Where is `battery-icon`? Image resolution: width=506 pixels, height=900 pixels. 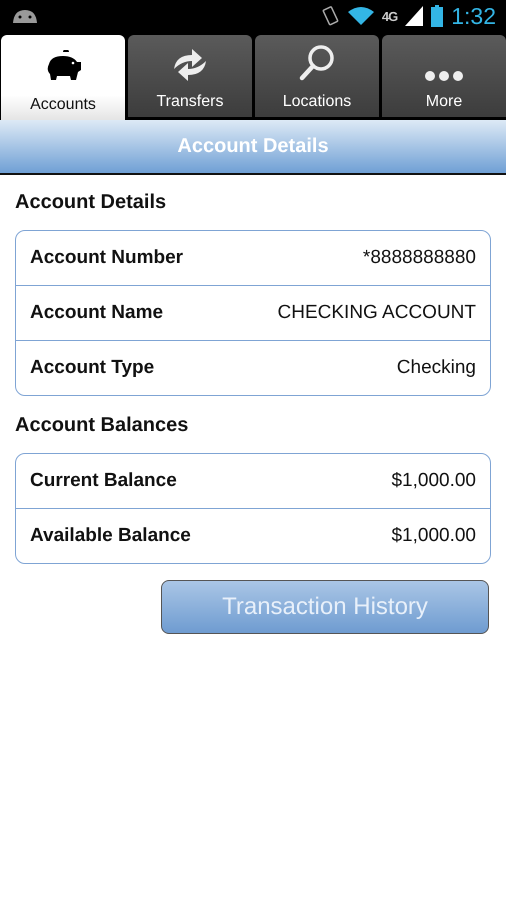 battery-icon is located at coordinates (437, 16).